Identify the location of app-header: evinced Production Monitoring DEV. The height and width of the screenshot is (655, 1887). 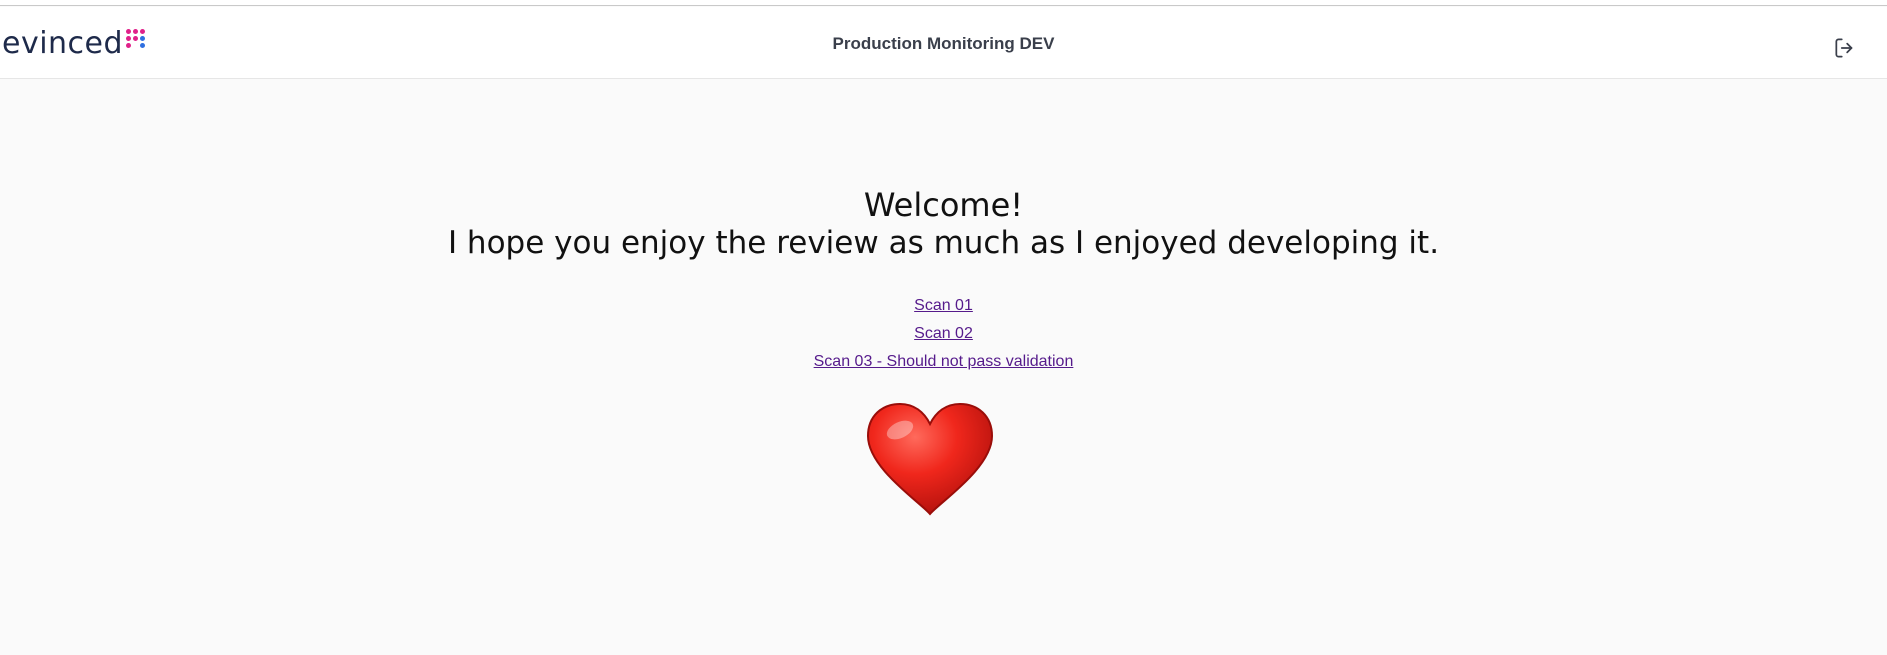
(943, 43).